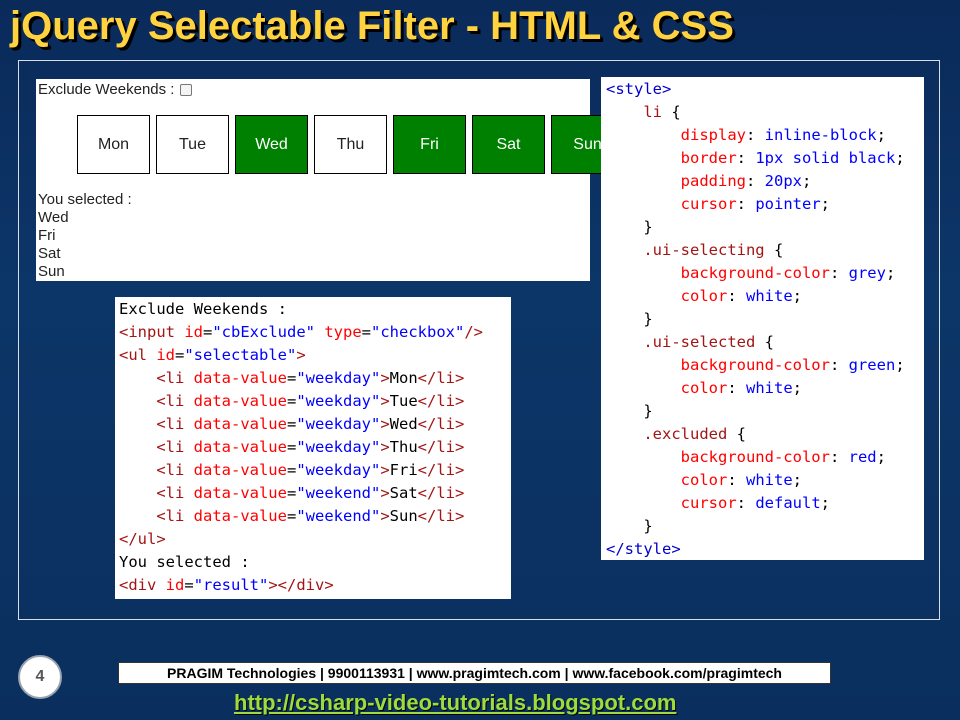 The width and height of the screenshot is (960, 720). What do you see at coordinates (704, 250) in the screenshot?
I see `code-token: .ui-selecting` at bounding box center [704, 250].